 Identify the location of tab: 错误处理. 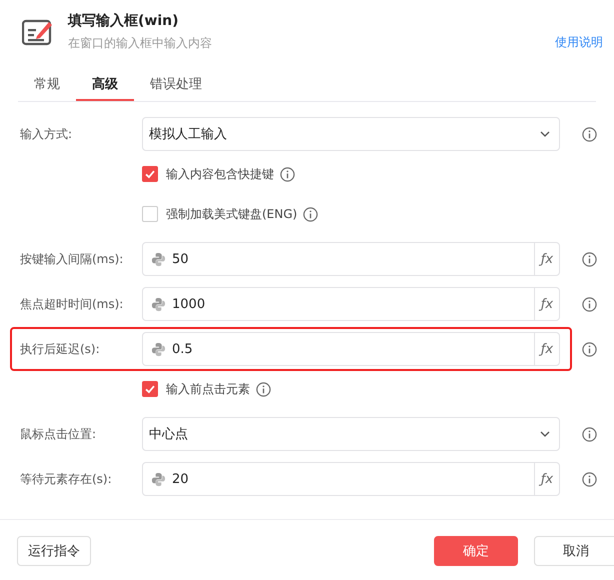
(176, 86).